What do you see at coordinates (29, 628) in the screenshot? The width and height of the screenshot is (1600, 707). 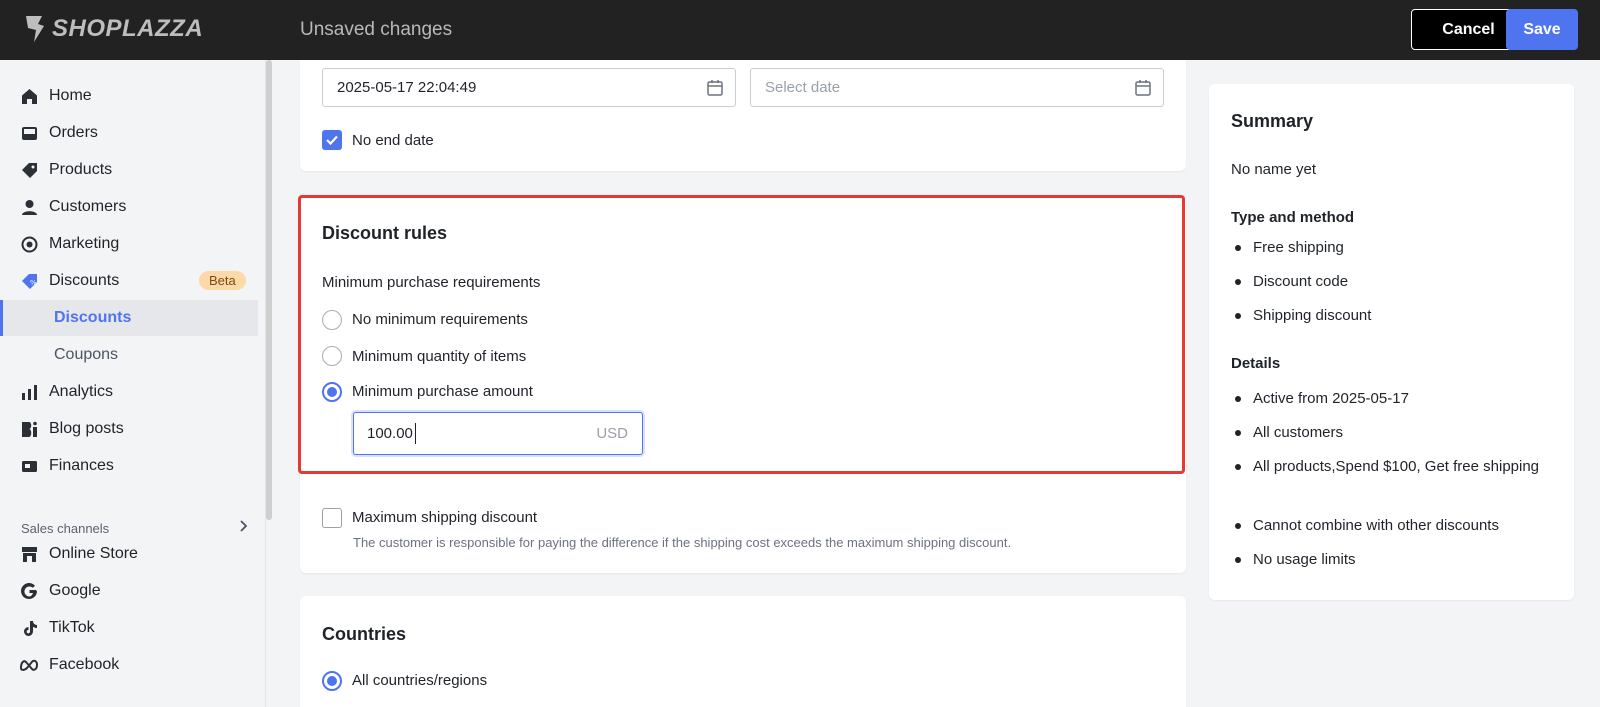 I see `tiktok-icon` at bounding box center [29, 628].